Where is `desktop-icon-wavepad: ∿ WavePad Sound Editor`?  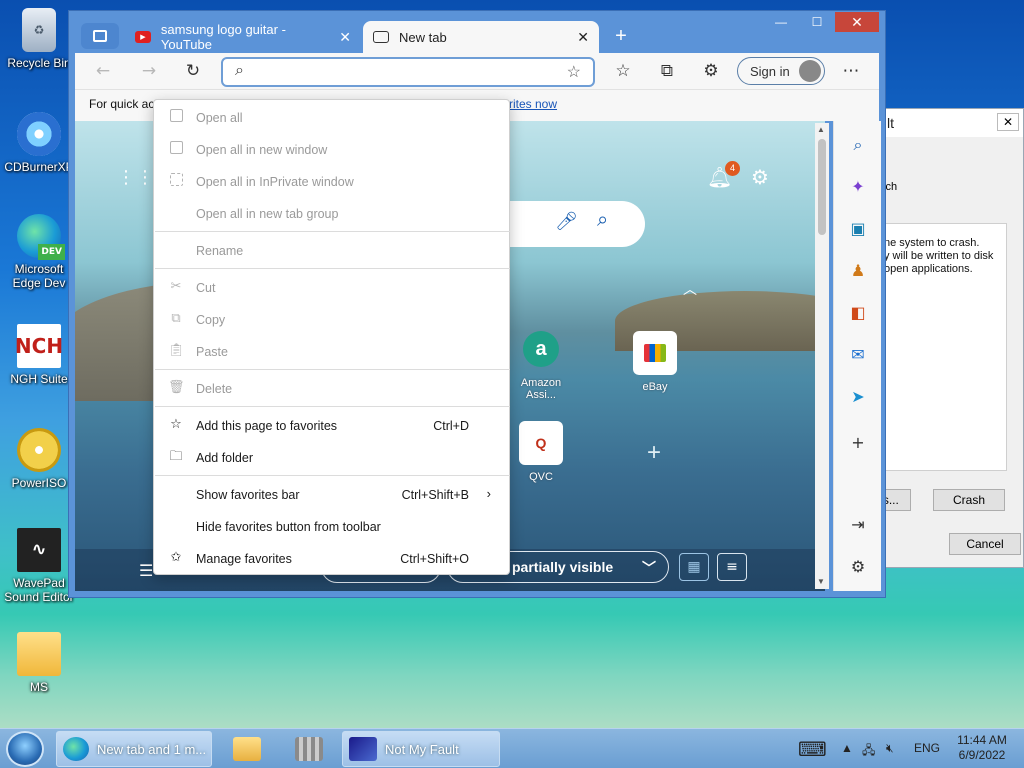 desktop-icon-wavepad: ∿ WavePad Sound Editor is located at coordinates (39, 566).